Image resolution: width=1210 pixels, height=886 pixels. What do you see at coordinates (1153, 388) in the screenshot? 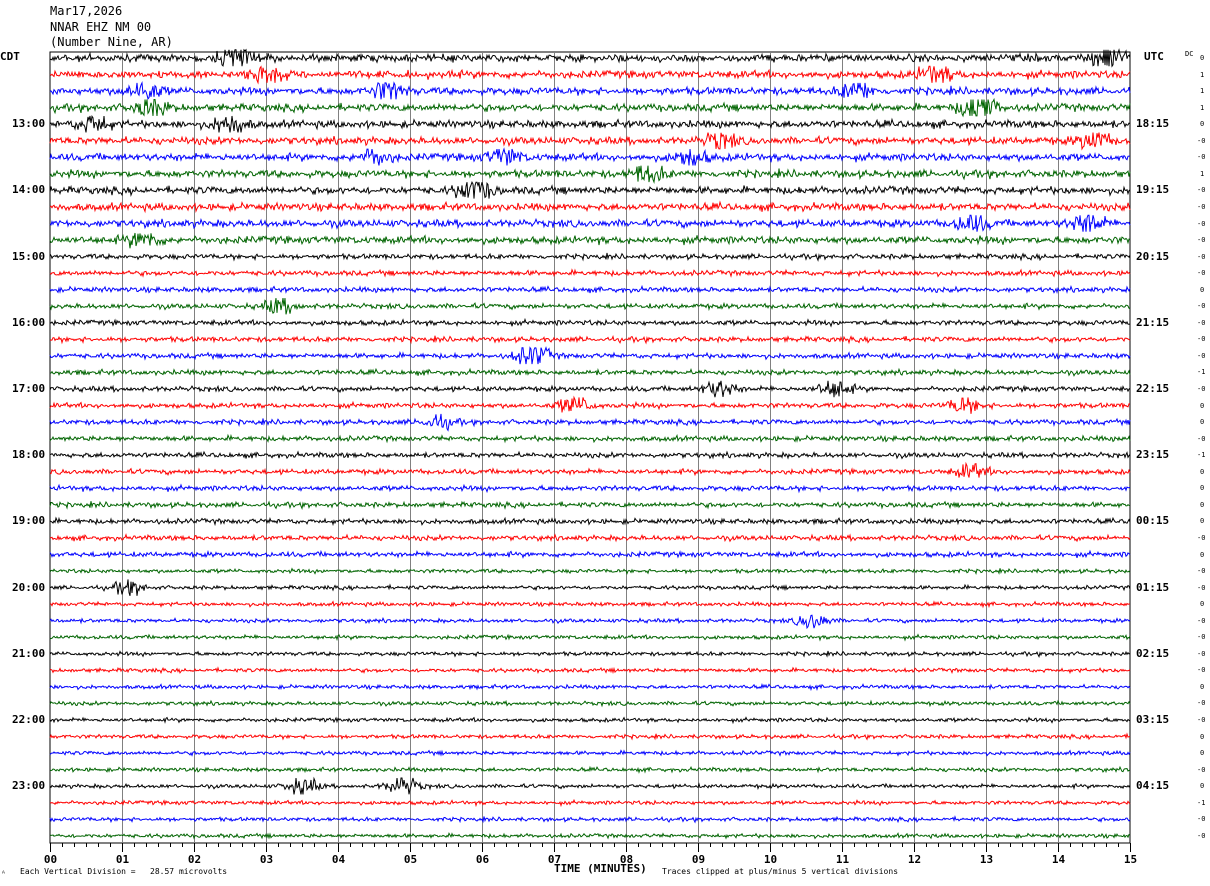
I see `right-hour-label: 22:15` at bounding box center [1153, 388].